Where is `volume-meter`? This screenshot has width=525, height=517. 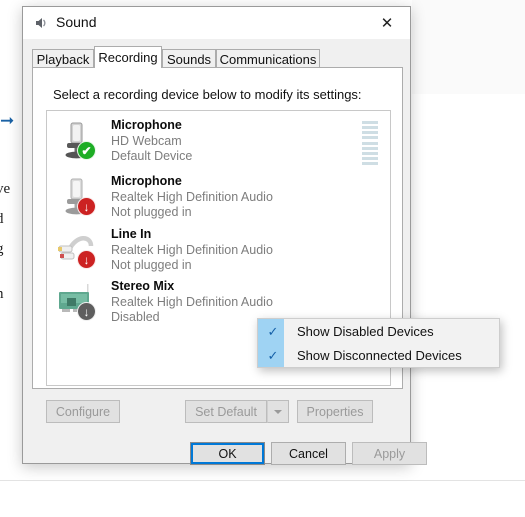 volume-meter is located at coordinates (370, 143).